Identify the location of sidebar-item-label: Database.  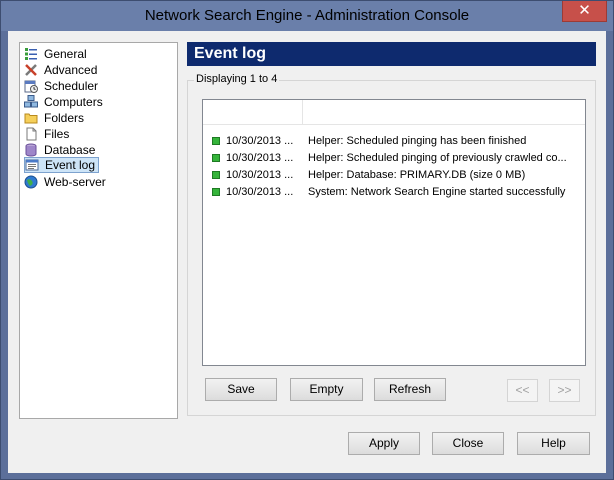
(70, 150).